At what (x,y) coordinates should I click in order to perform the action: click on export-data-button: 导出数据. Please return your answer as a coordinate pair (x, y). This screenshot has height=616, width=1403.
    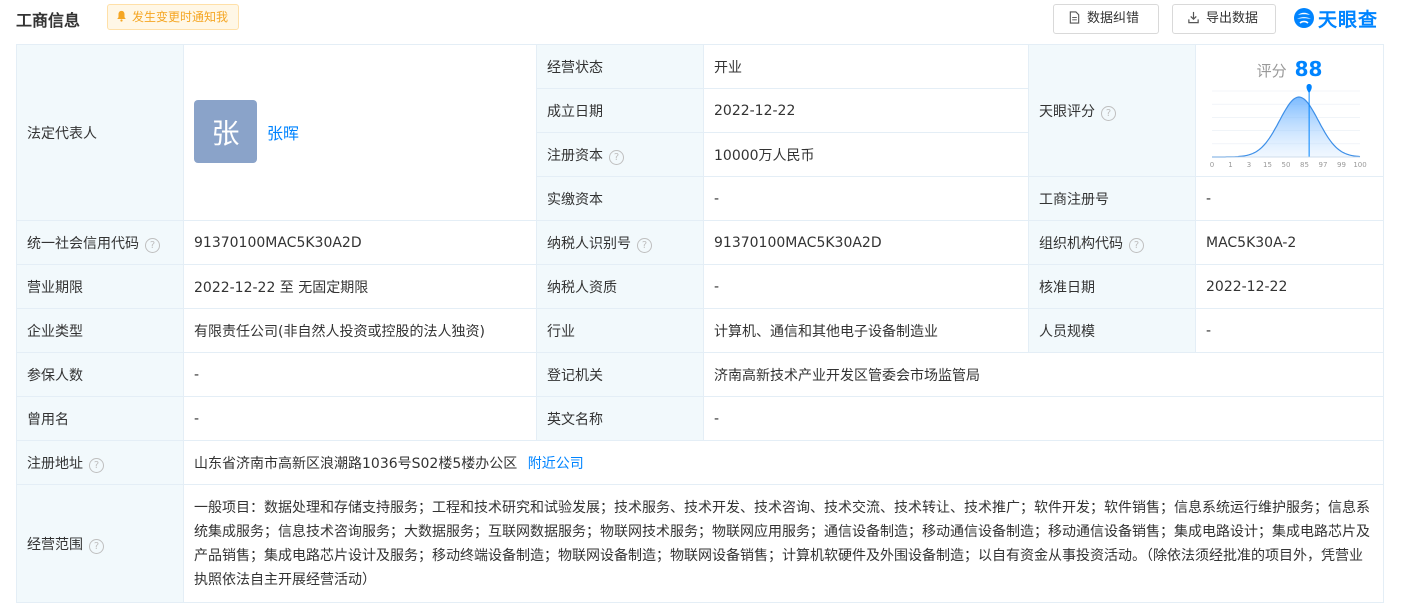
    Looking at the image, I should click on (1224, 19).